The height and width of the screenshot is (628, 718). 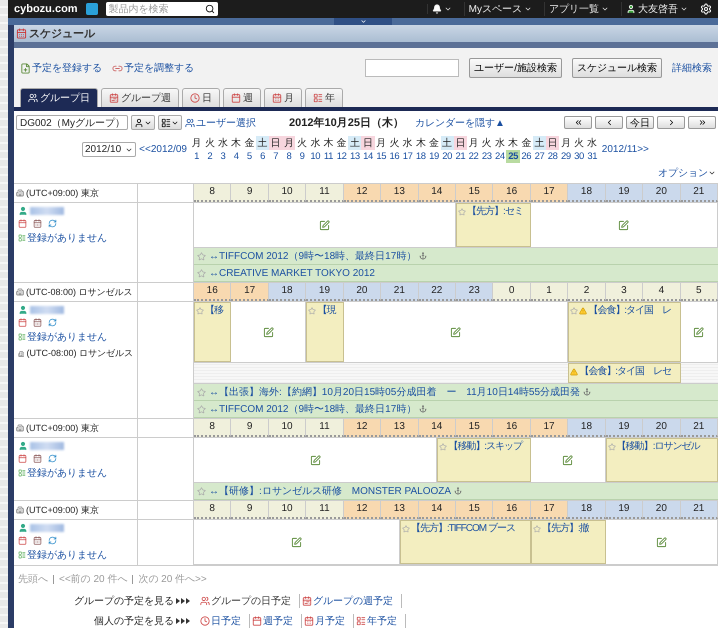 I want to click on day-link: 16, so click(x=394, y=156).